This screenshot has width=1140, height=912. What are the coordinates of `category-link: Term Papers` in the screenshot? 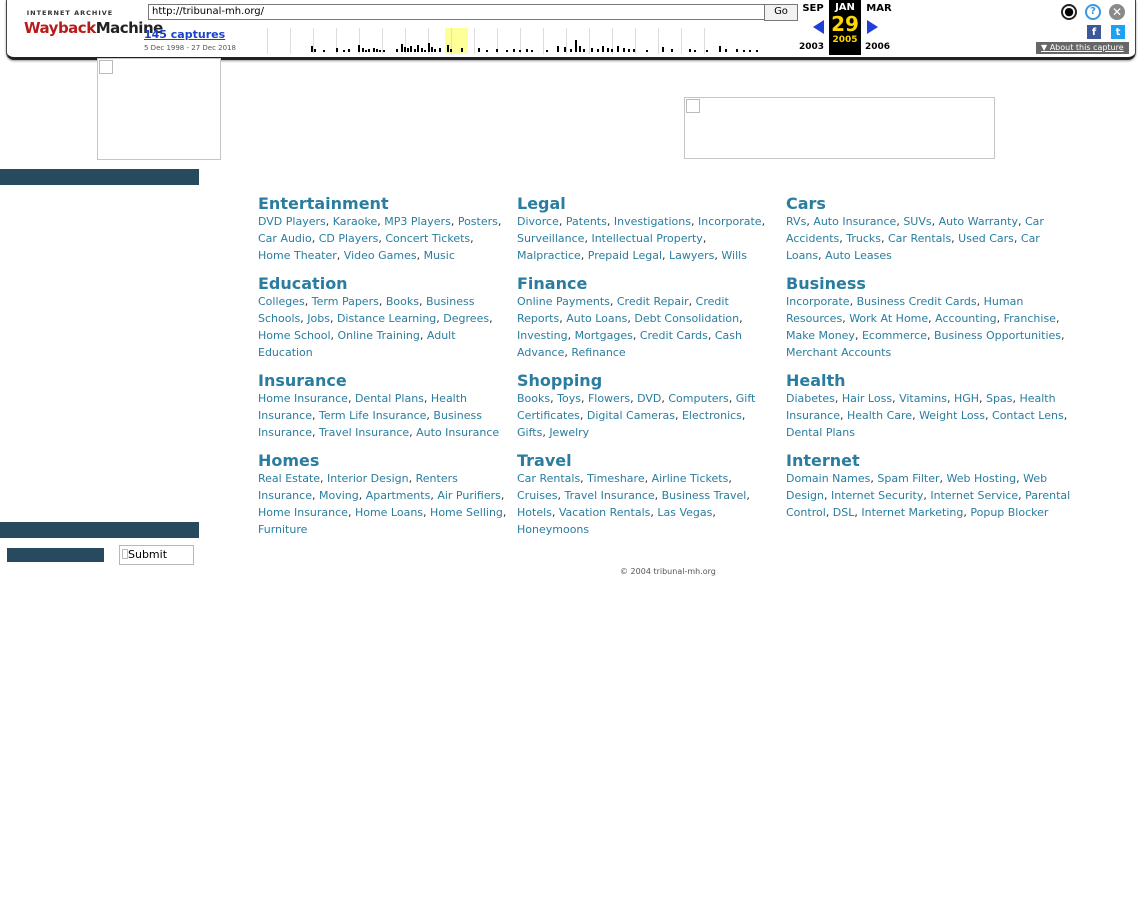 It's located at (345, 301).